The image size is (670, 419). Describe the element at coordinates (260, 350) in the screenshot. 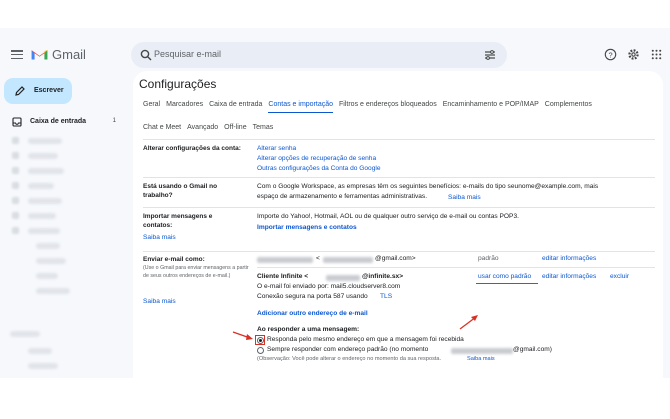

I see `reply-default-address-radio` at that location.